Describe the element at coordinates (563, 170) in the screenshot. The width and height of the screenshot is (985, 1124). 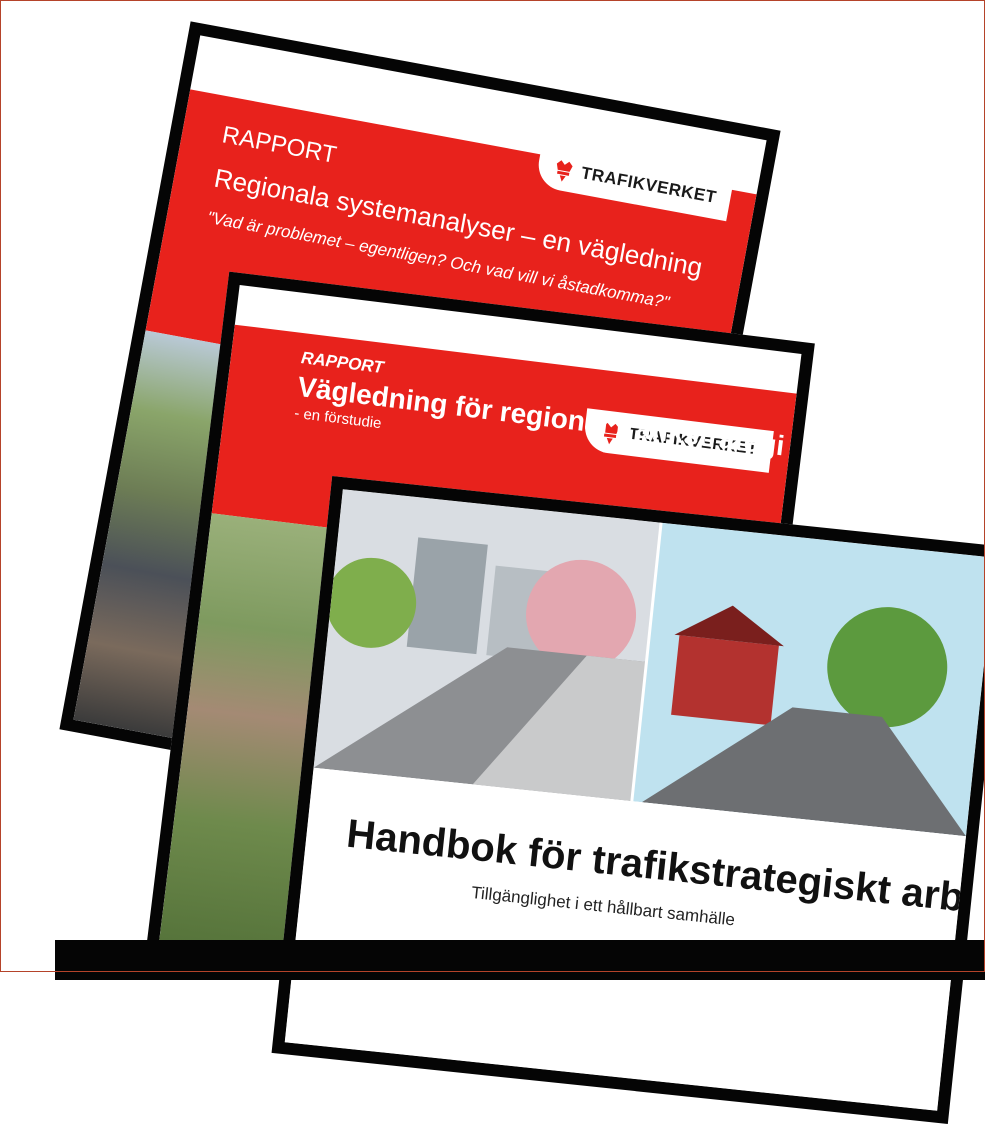
I see `crown-icon` at that location.